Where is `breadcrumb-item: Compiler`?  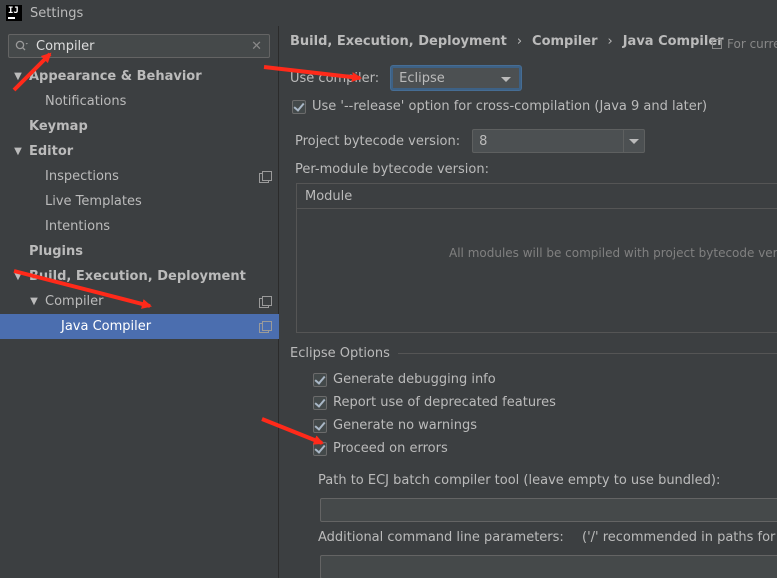 breadcrumb-item: Compiler is located at coordinates (565, 41).